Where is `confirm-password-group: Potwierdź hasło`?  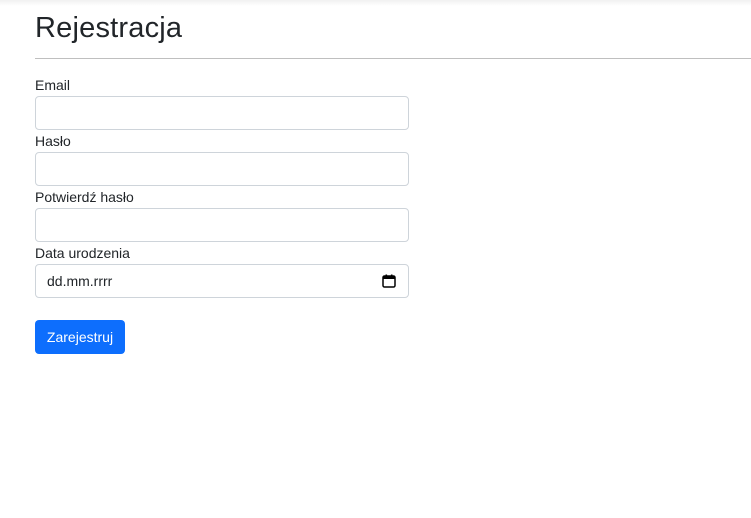 confirm-password-group: Potwierdź hasło is located at coordinates (222, 215).